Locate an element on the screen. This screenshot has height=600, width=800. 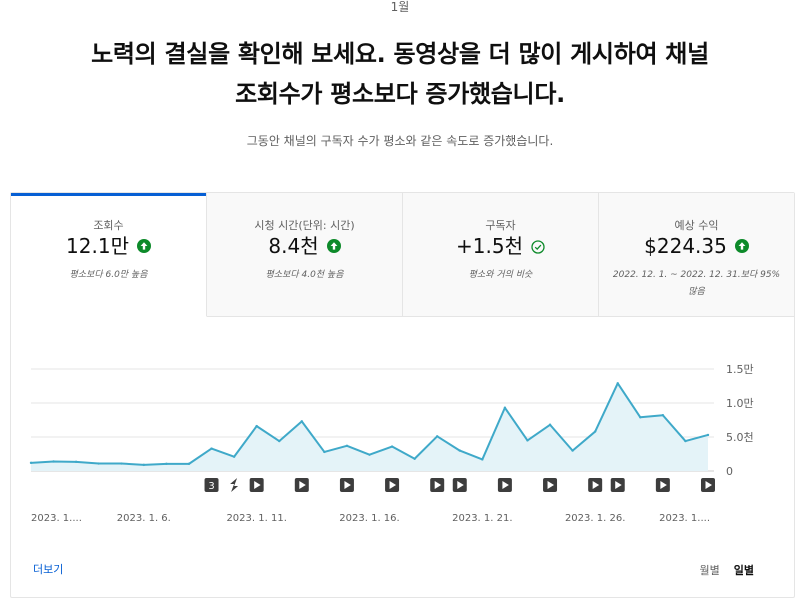
tab-value: 12.1만 is located at coordinates (97, 246).